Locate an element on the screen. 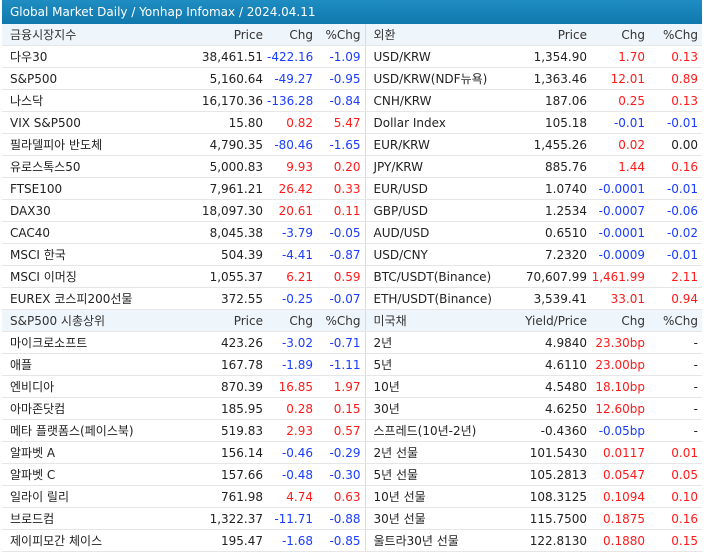  price-value: 885.76 is located at coordinates (553, 166).